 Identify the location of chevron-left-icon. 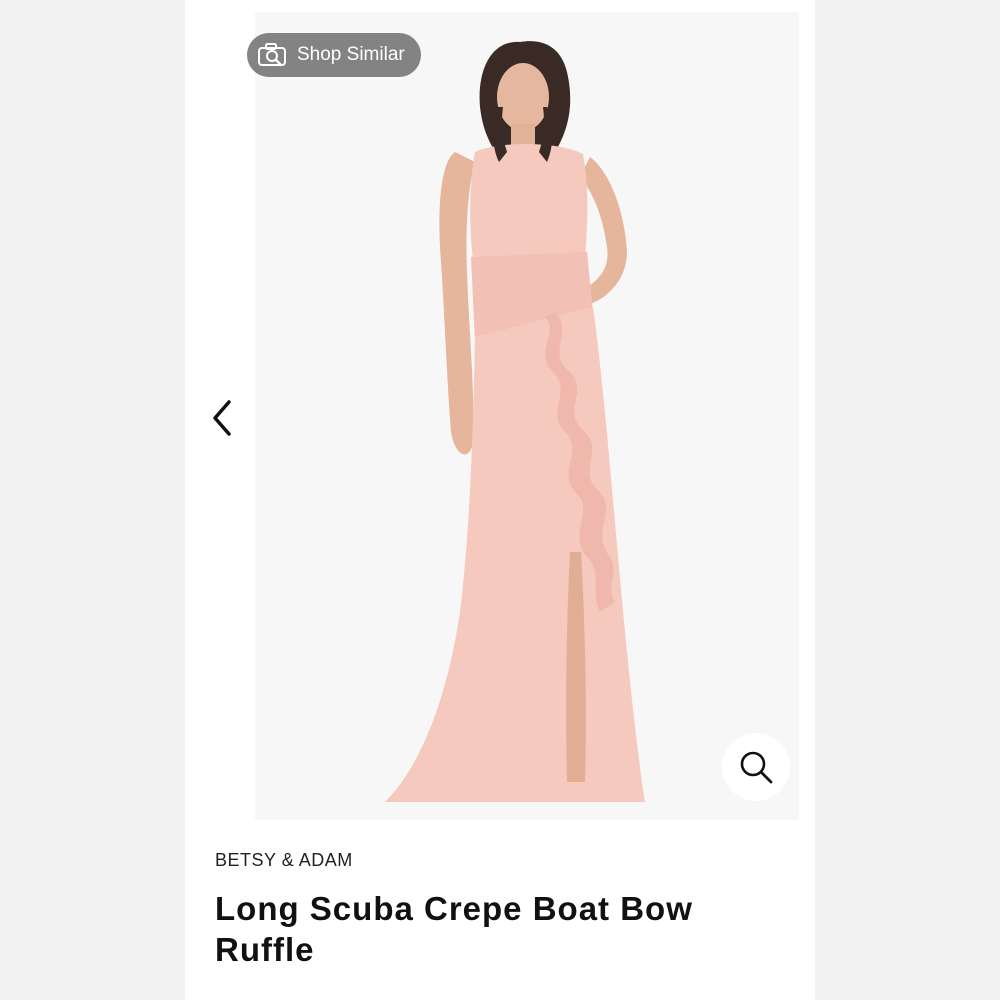
(222, 418).